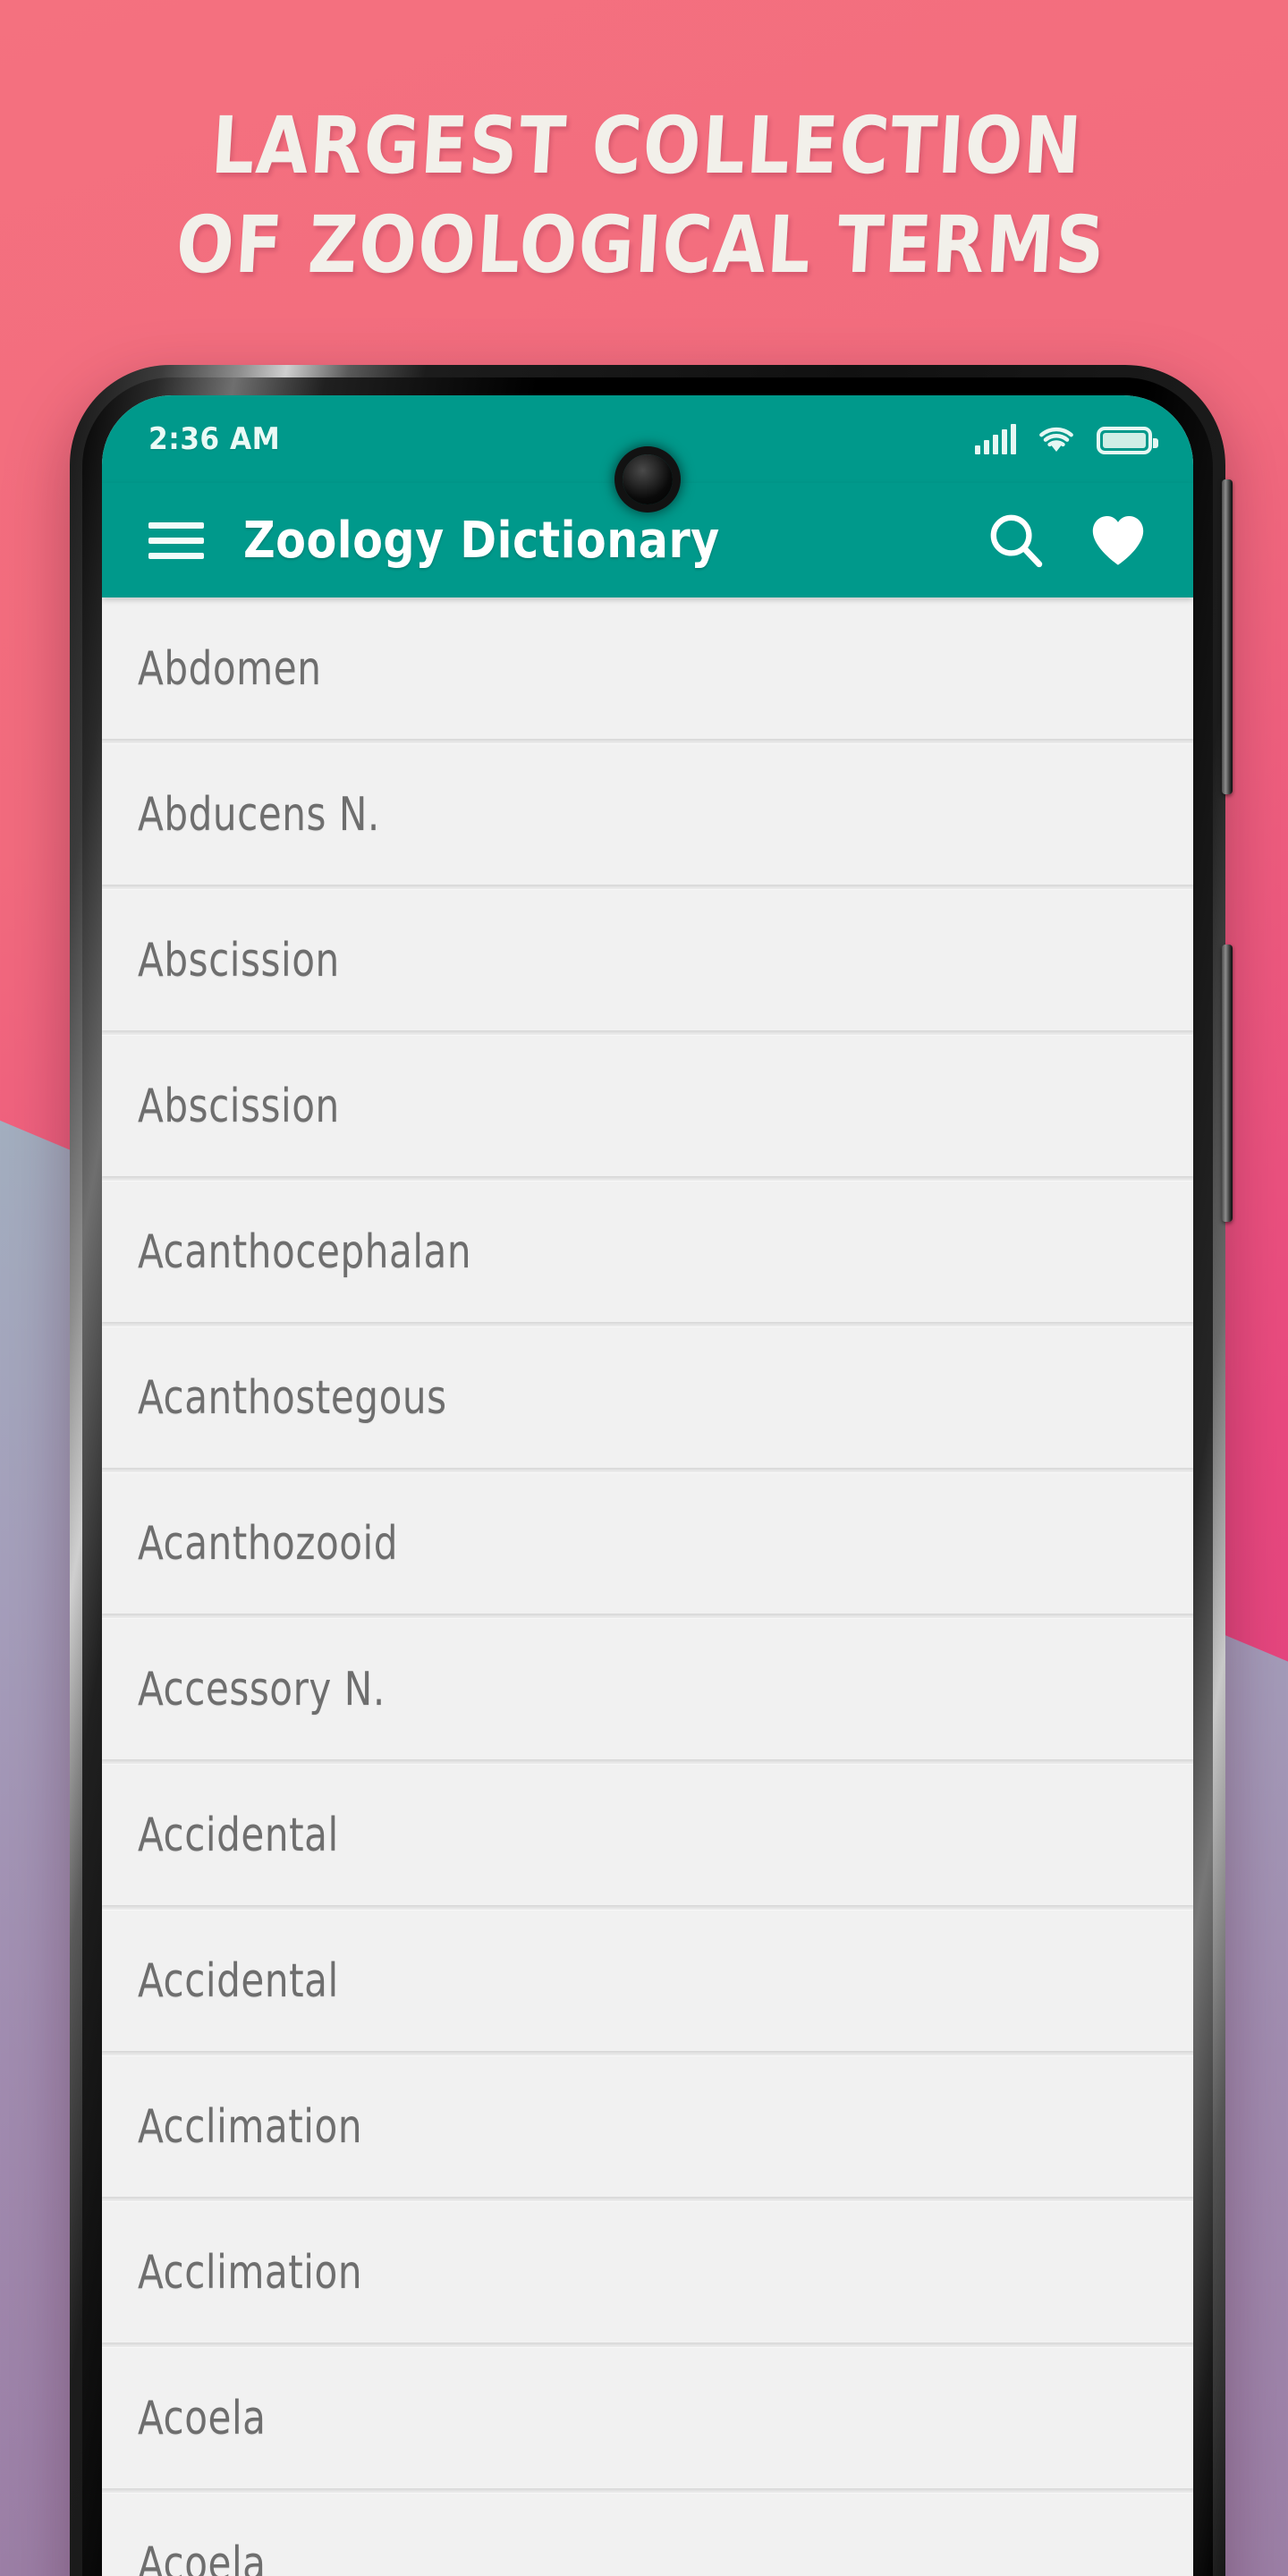 The image size is (1288, 2576). What do you see at coordinates (647, 668) in the screenshot?
I see `list-item: Abdomen` at bounding box center [647, 668].